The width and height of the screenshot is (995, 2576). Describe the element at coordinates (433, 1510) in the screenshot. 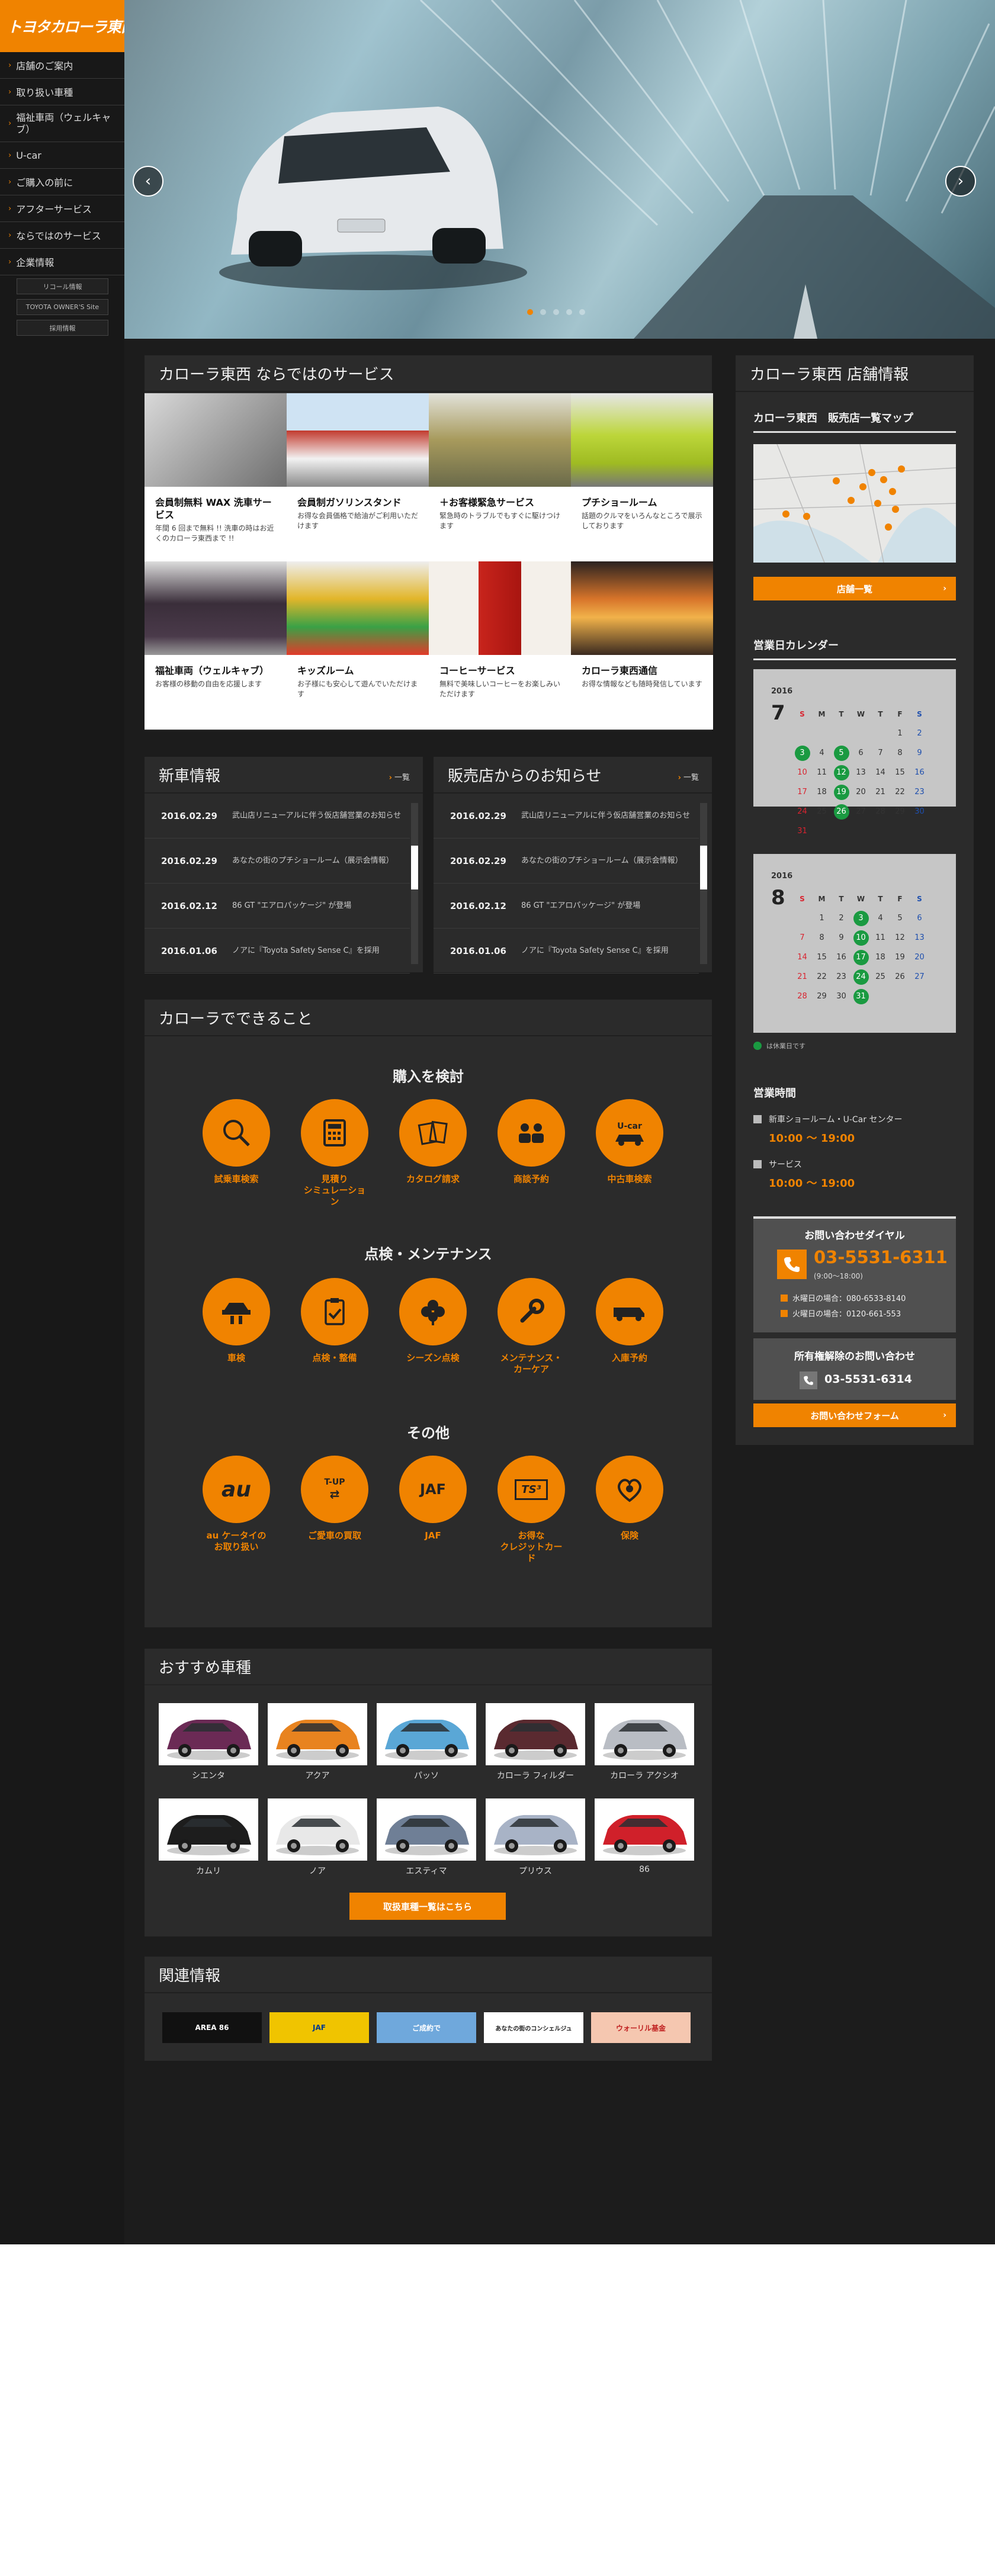

I see `jaf-button: JAF JAF` at that location.